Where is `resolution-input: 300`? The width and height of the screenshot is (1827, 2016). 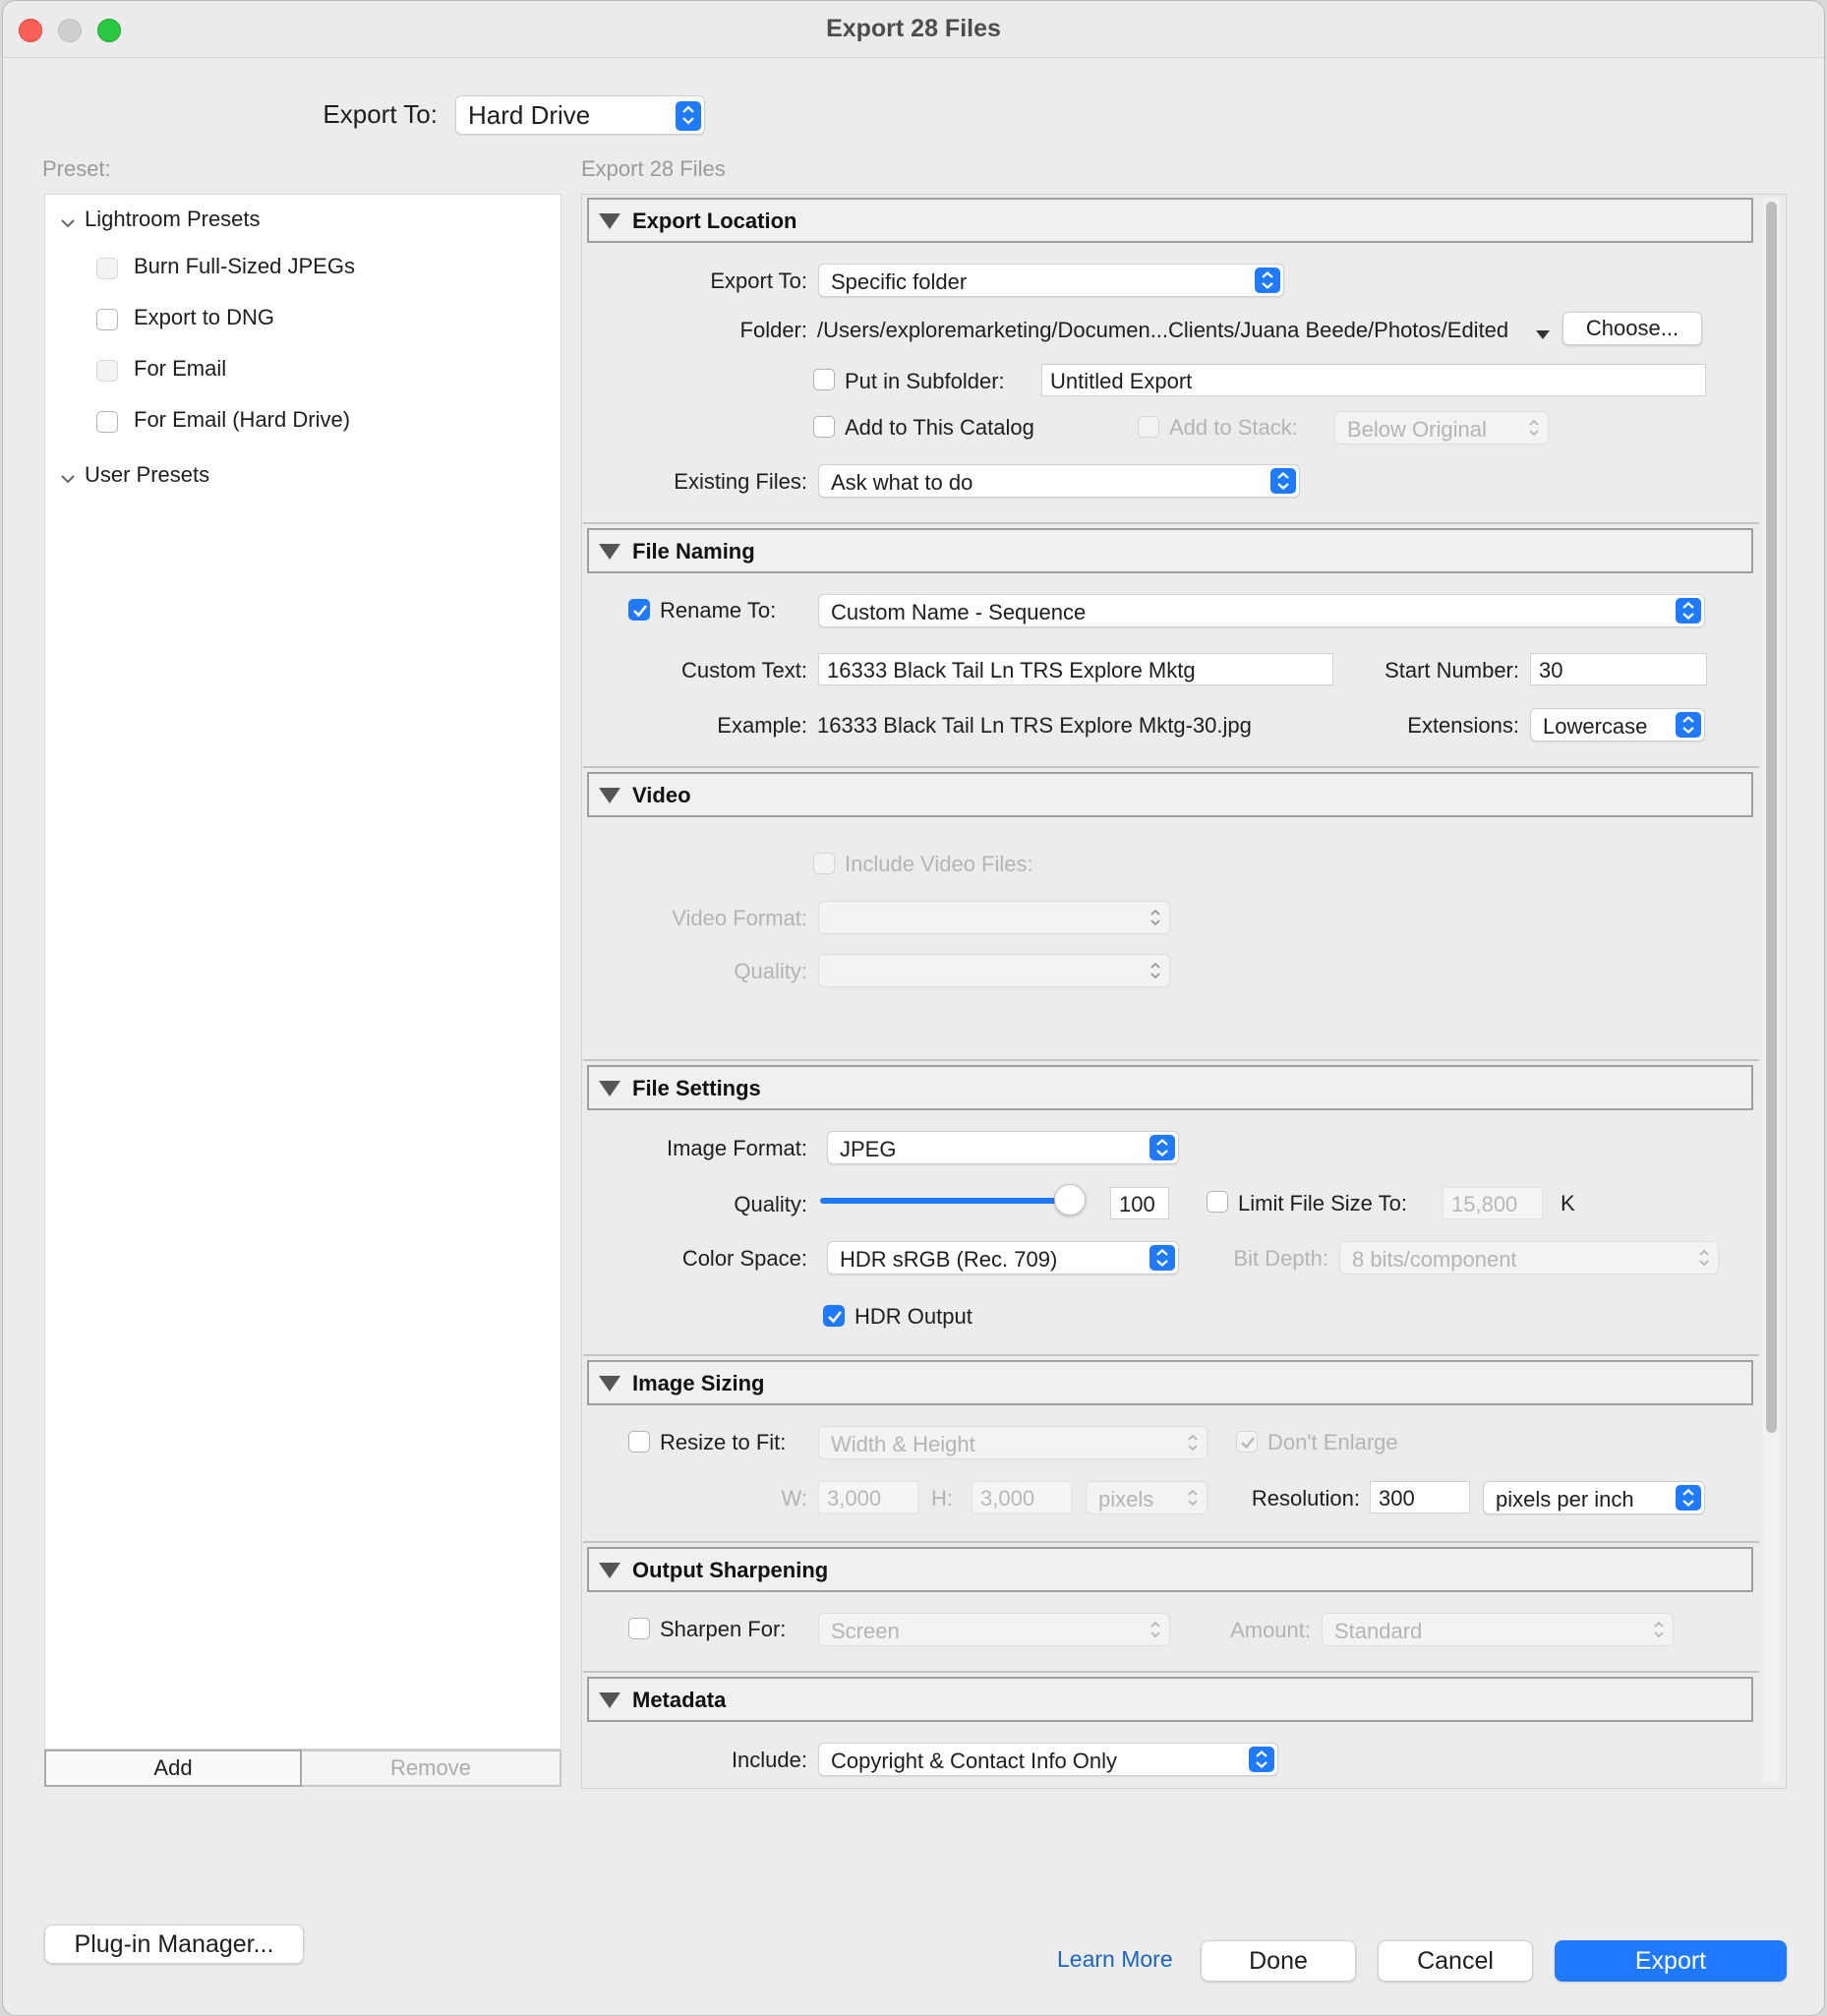
resolution-input: 300 is located at coordinates (1420, 1497).